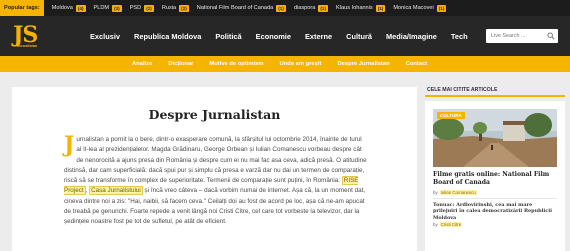 This screenshot has height=251, width=570. What do you see at coordinates (459, 36) in the screenshot?
I see `nav-item-tech: Tech` at bounding box center [459, 36].